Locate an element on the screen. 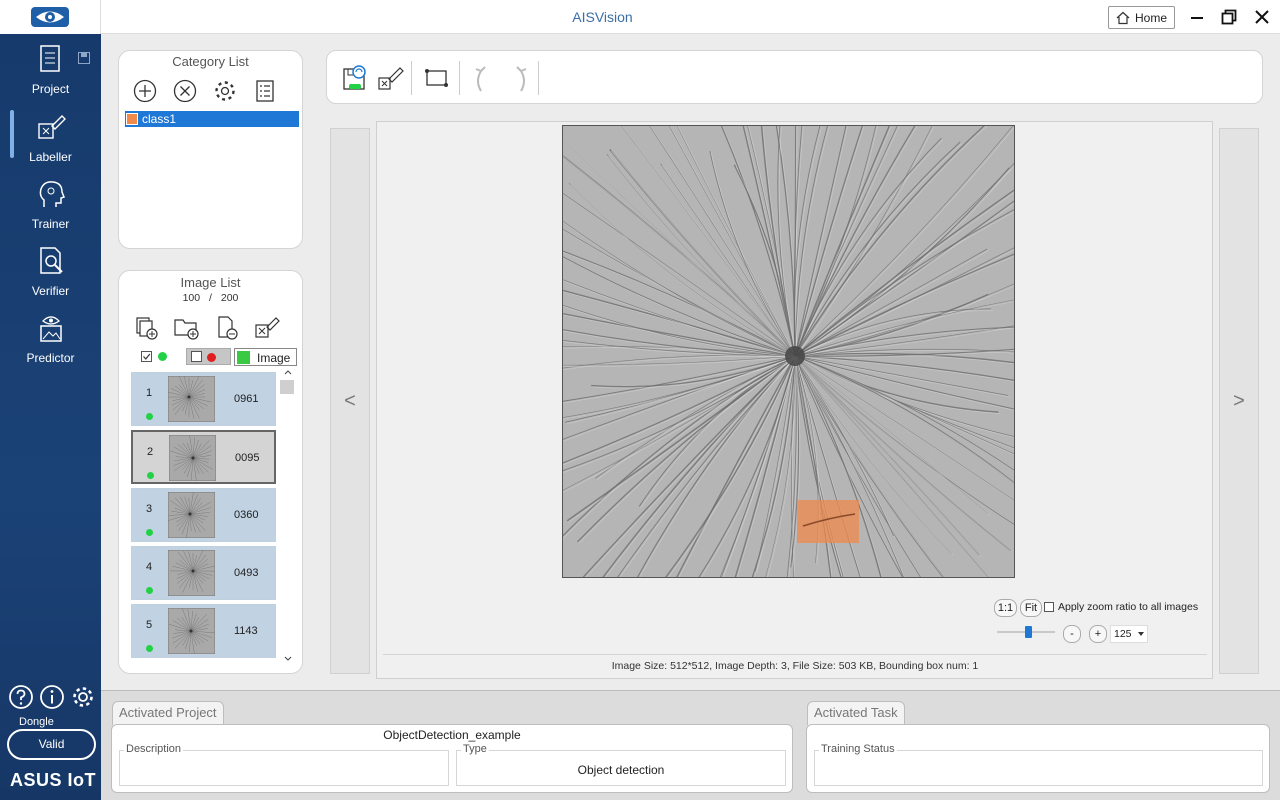  sidebar-utility-icons is located at coordinates (52, 698).